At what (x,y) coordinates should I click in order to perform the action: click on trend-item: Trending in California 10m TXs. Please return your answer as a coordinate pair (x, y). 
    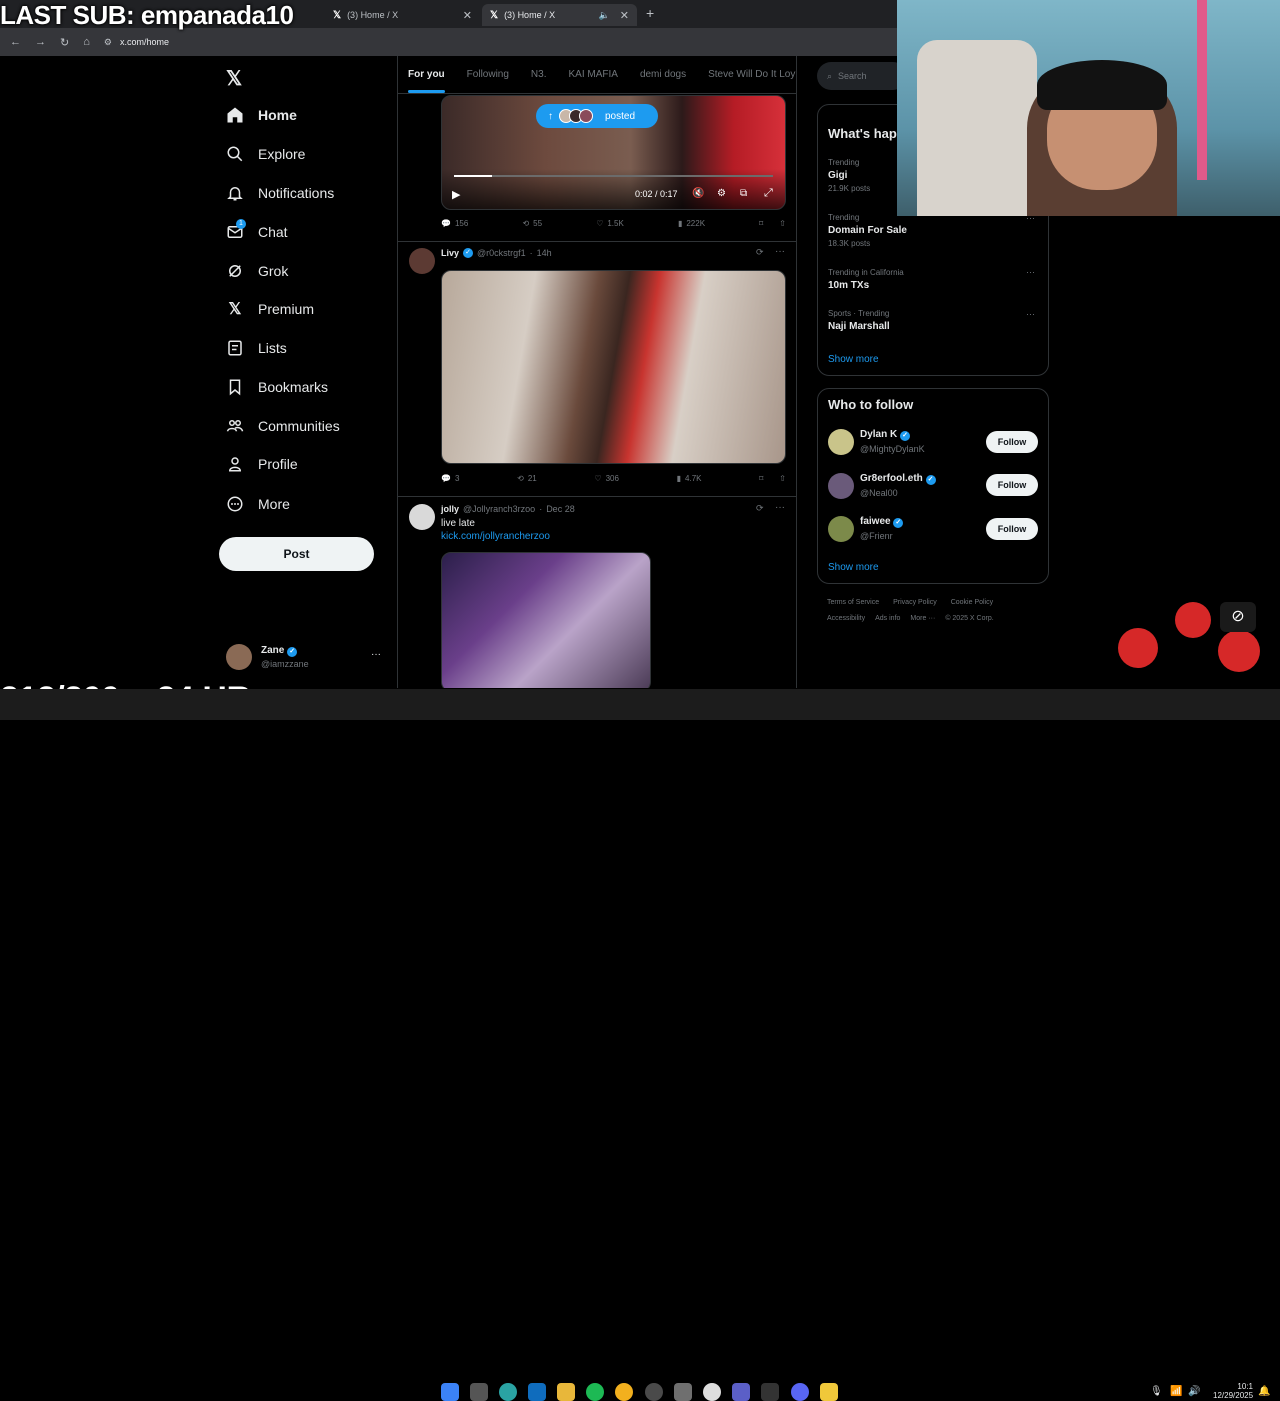
    Looking at the image, I should click on (866, 279).